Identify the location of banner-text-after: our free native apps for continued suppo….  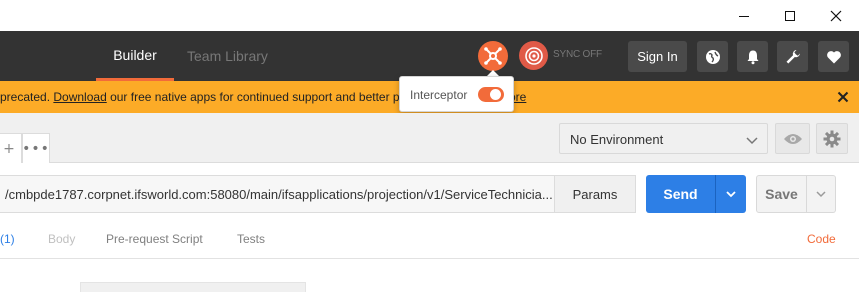
(253, 97).